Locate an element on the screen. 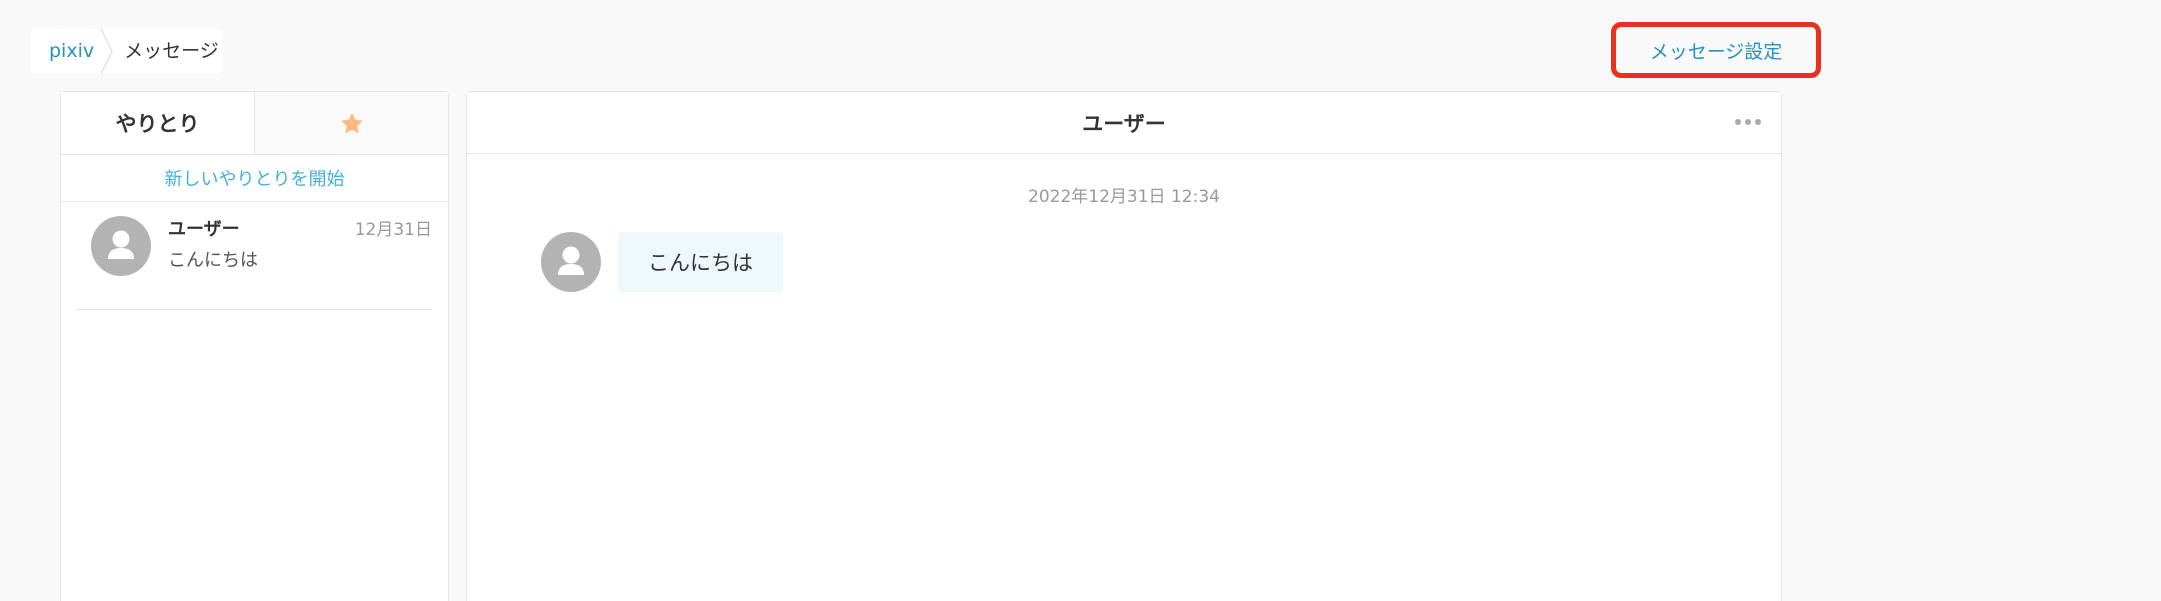 This screenshot has width=2161, height=601. message-timestamp: 2022年12月31日 12:34 is located at coordinates (1124, 197).